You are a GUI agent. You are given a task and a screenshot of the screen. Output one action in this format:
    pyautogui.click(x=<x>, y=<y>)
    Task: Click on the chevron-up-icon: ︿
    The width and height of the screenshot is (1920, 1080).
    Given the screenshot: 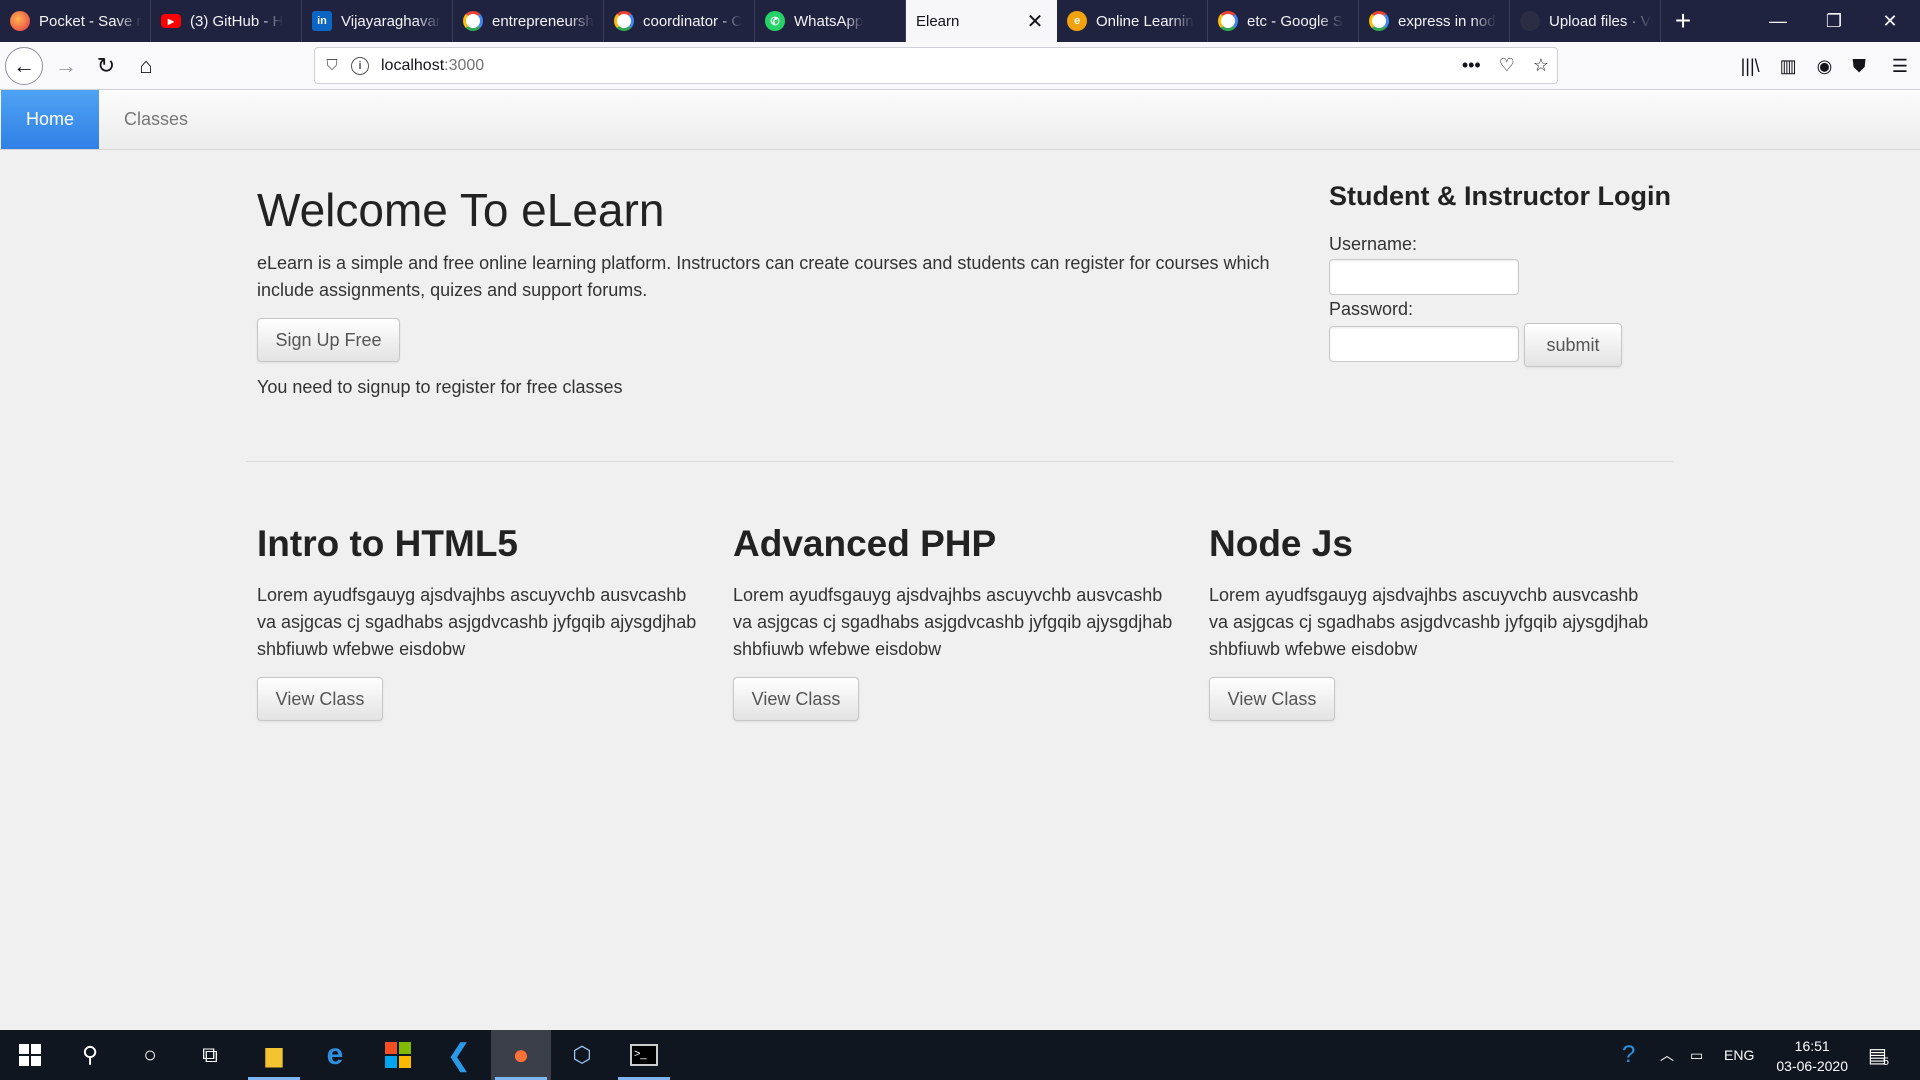 What is the action you would take?
    pyautogui.click(x=1667, y=1055)
    